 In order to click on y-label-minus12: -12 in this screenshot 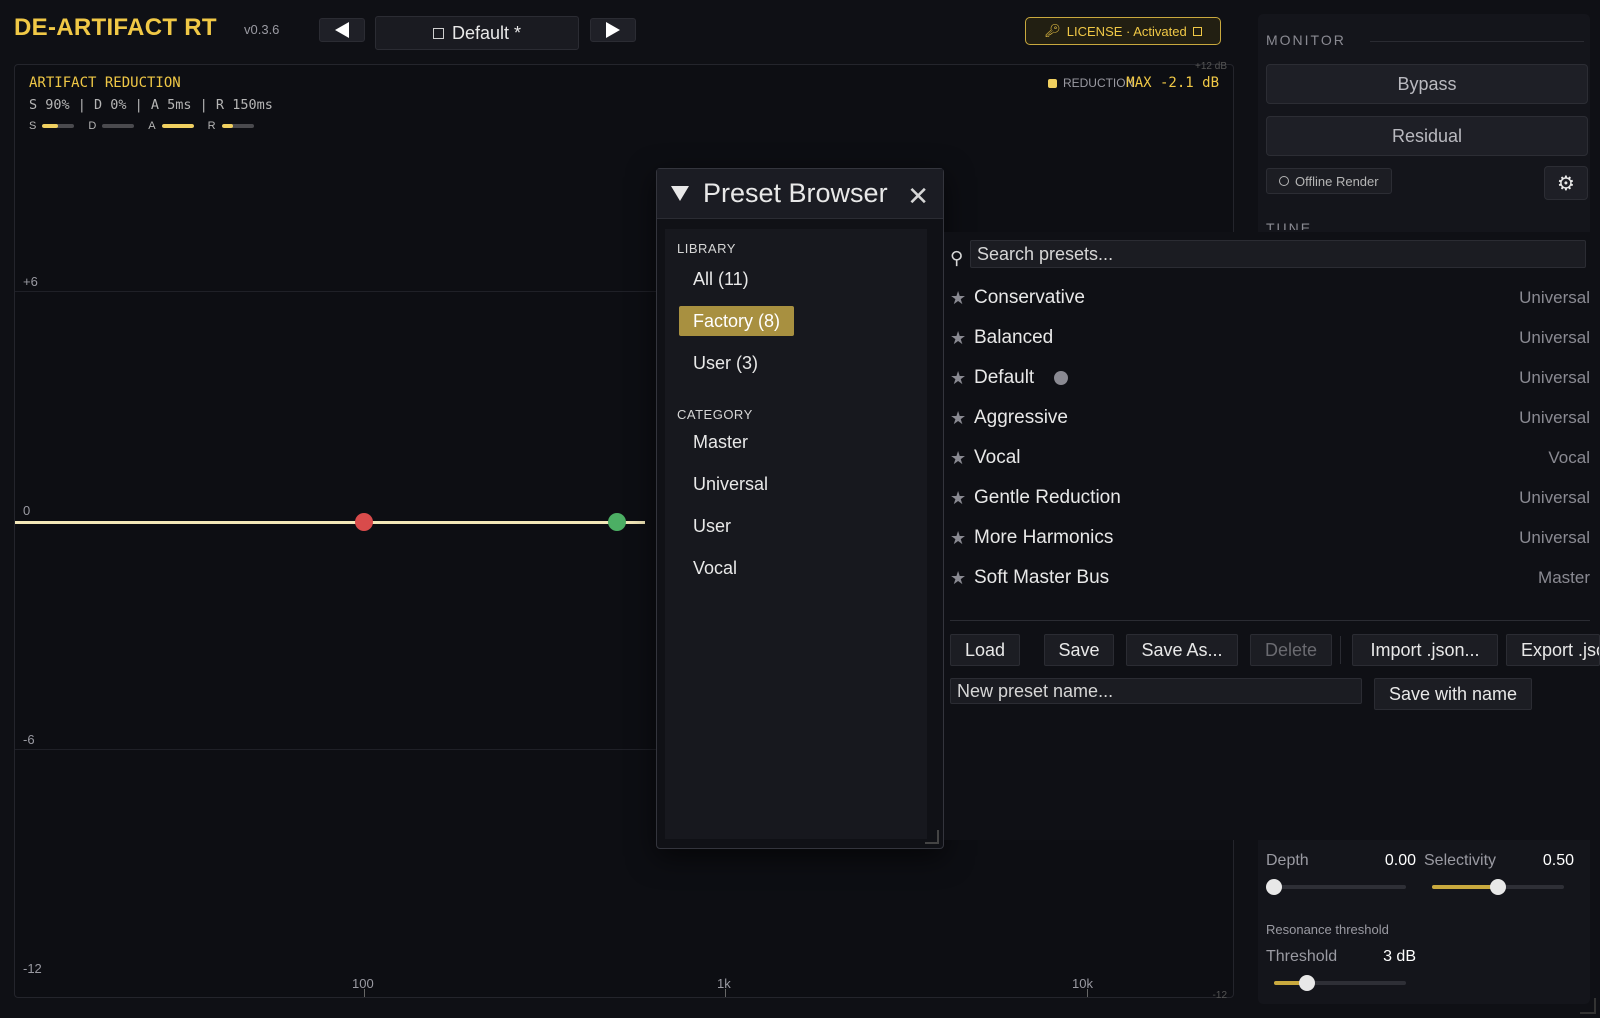, I will do `click(32, 968)`.